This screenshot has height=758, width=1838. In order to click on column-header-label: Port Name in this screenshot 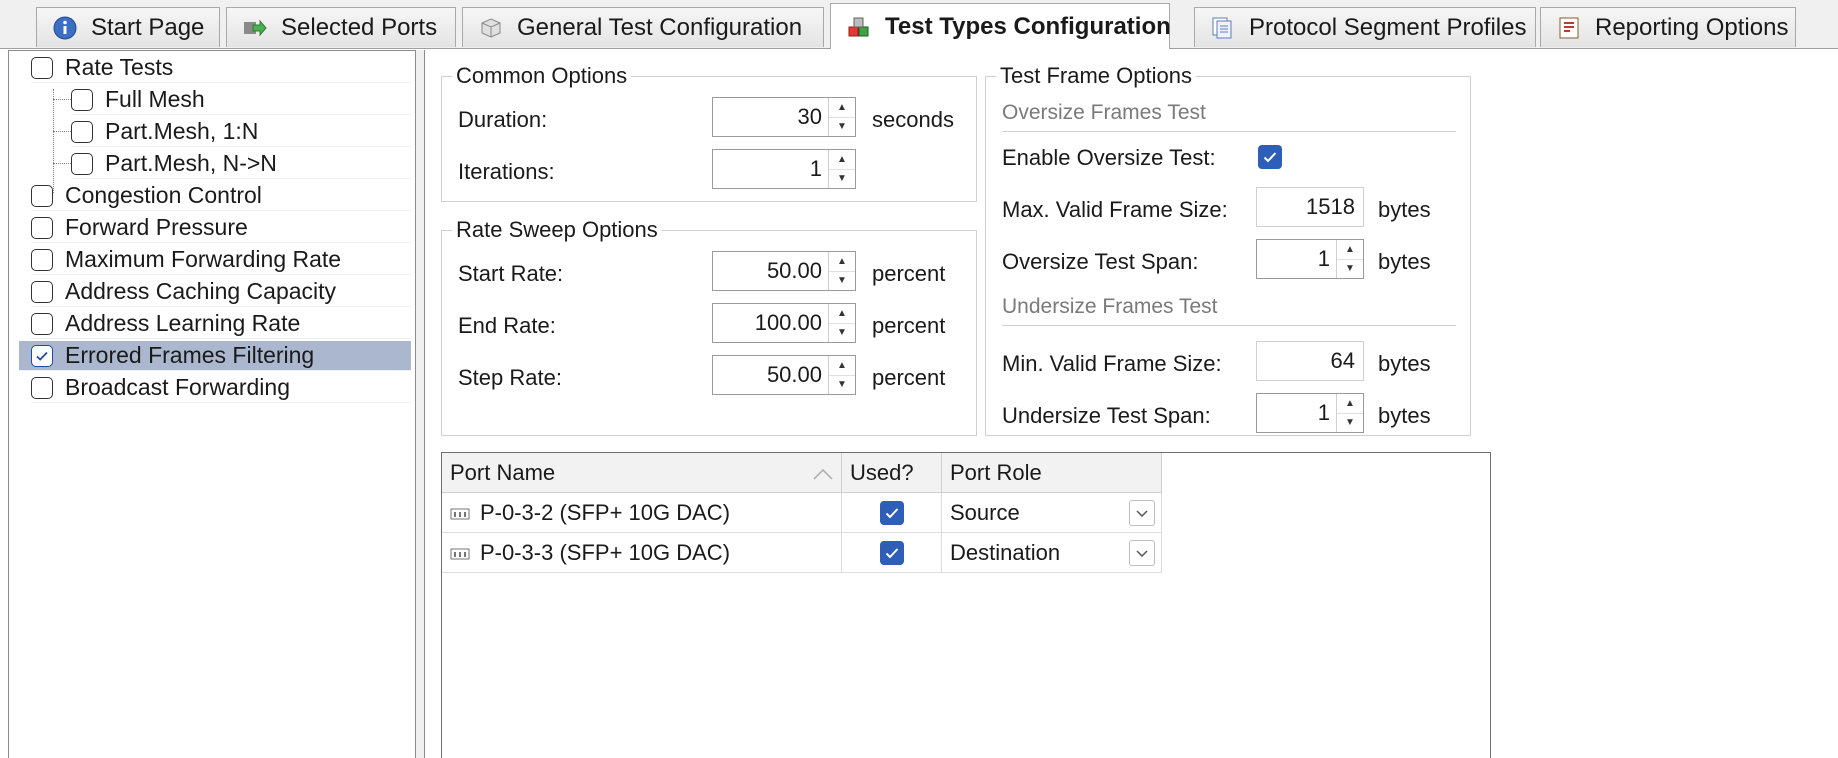, I will do `click(503, 472)`.